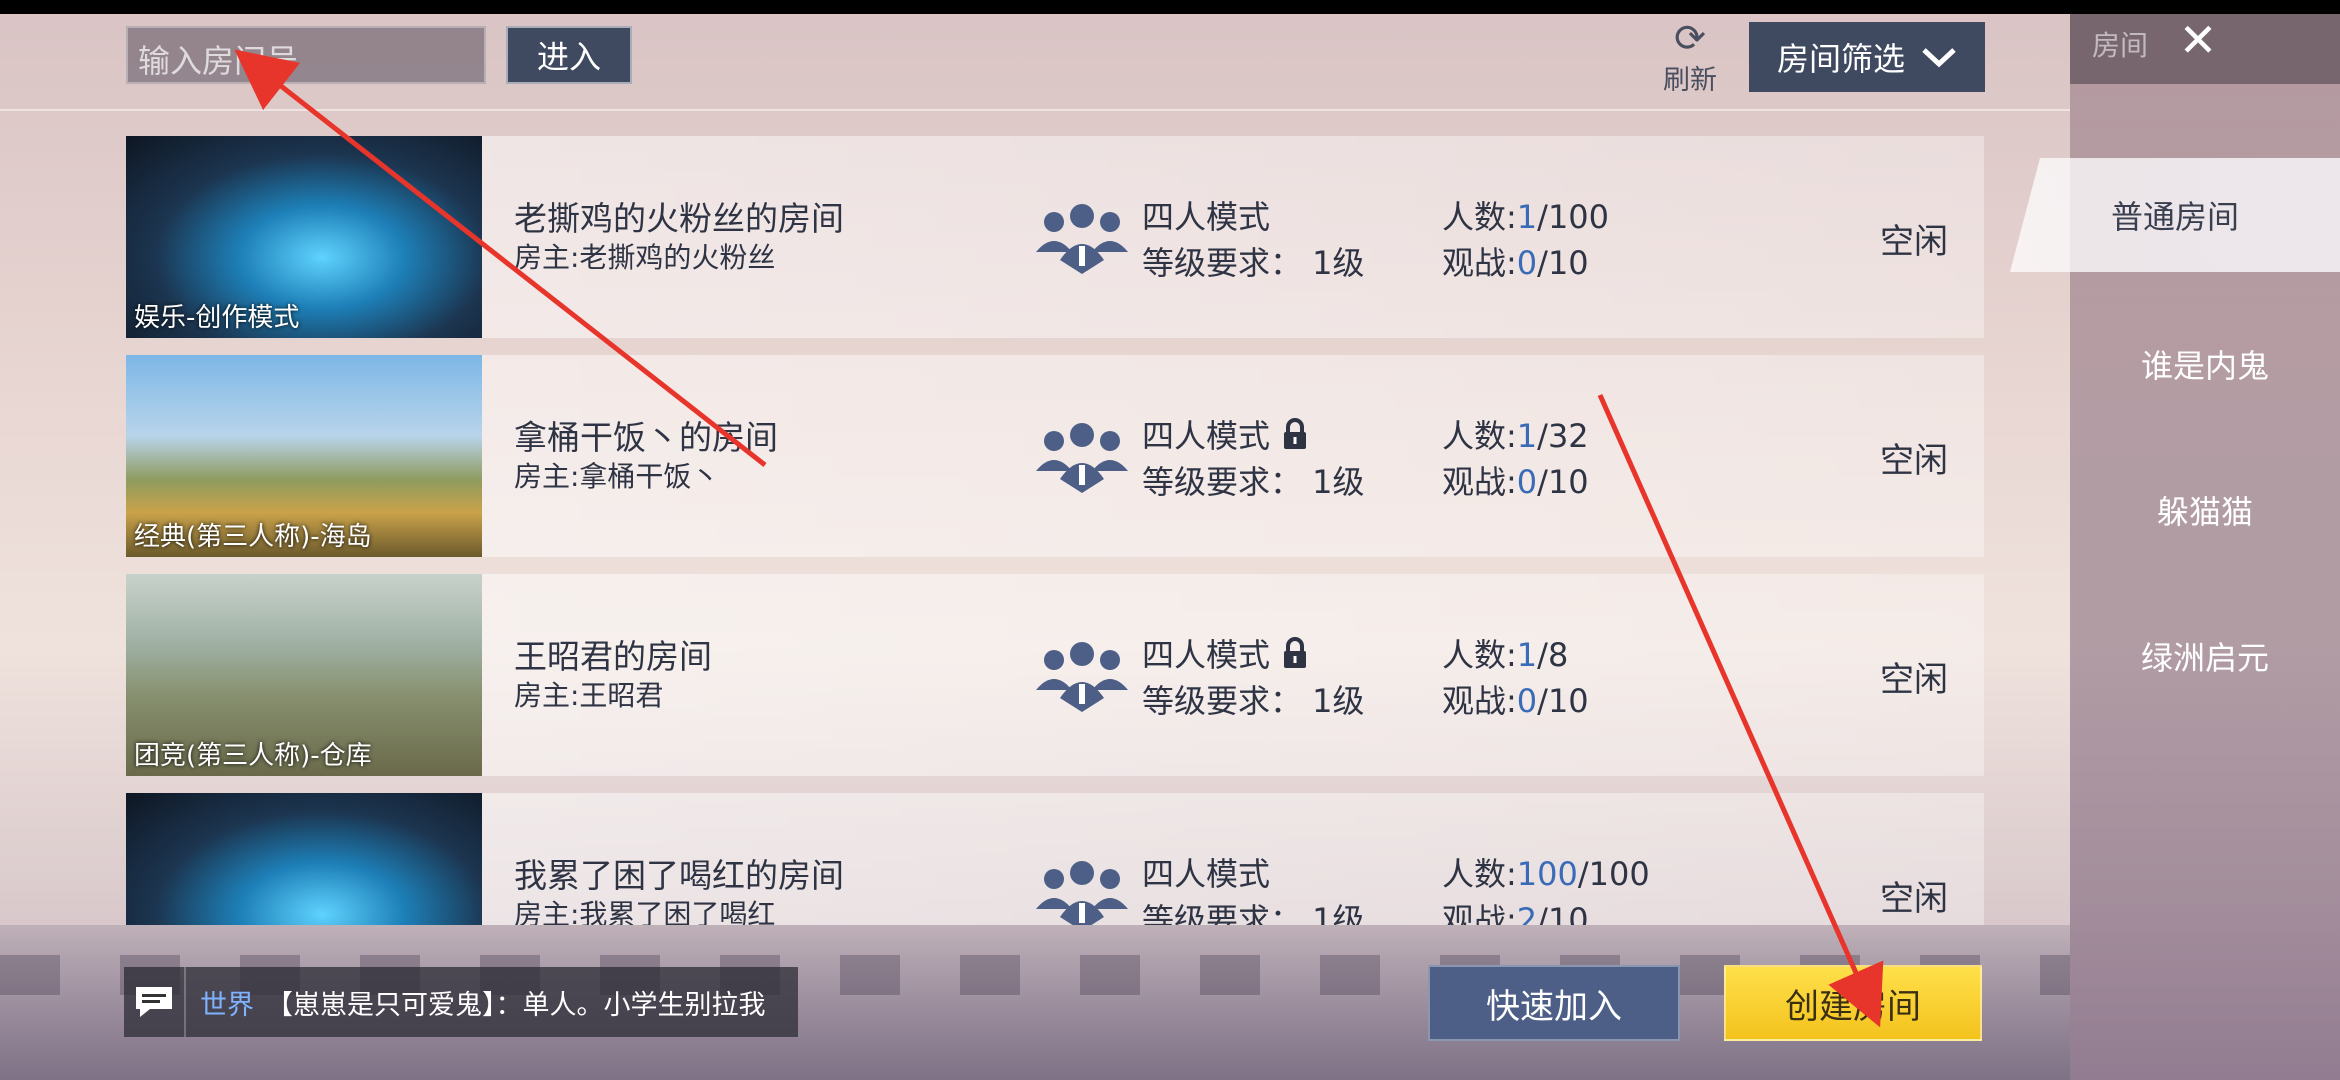  I want to click on room-name: 我累了困了喝红的房间, so click(679, 875).